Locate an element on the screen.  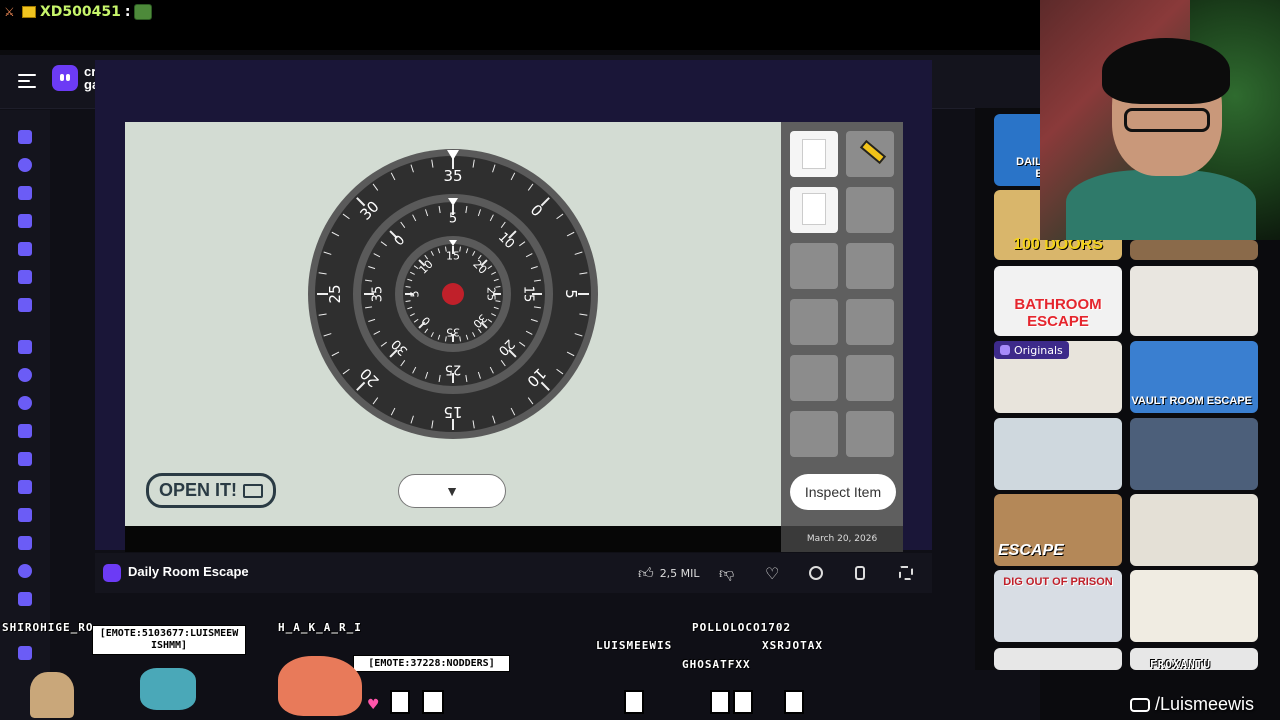
streamer-glasses is located at coordinates (1167, 120).